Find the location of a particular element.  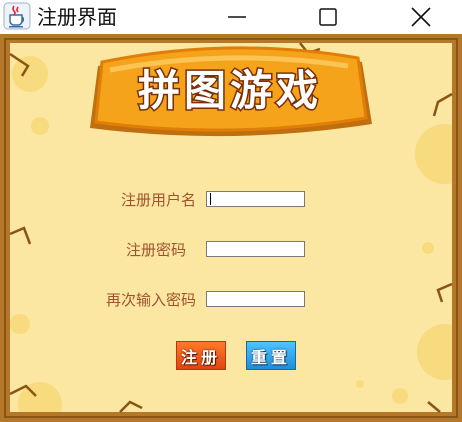

close-button is located at coordinates (421, 17).